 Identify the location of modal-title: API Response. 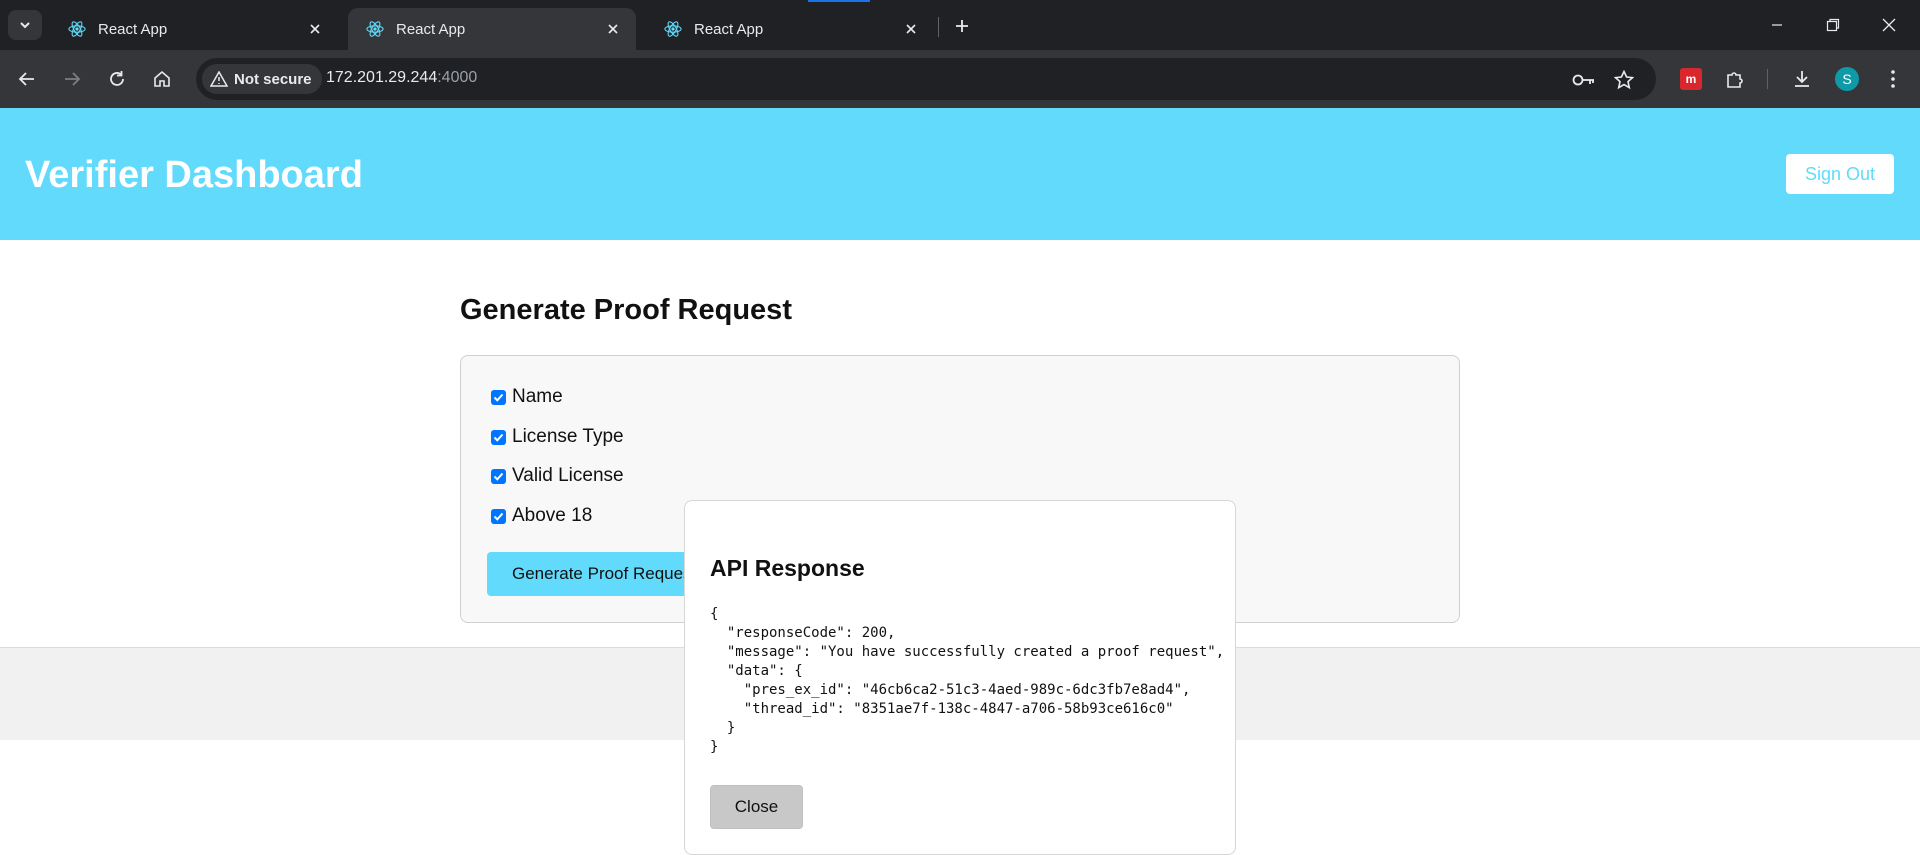
(787, 568).